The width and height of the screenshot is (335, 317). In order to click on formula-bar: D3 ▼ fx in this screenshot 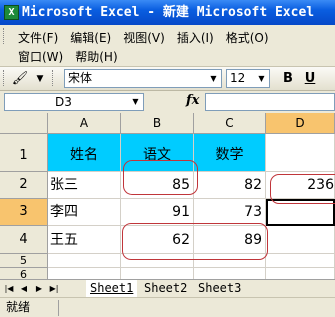, I will do `click(167, 102)`.